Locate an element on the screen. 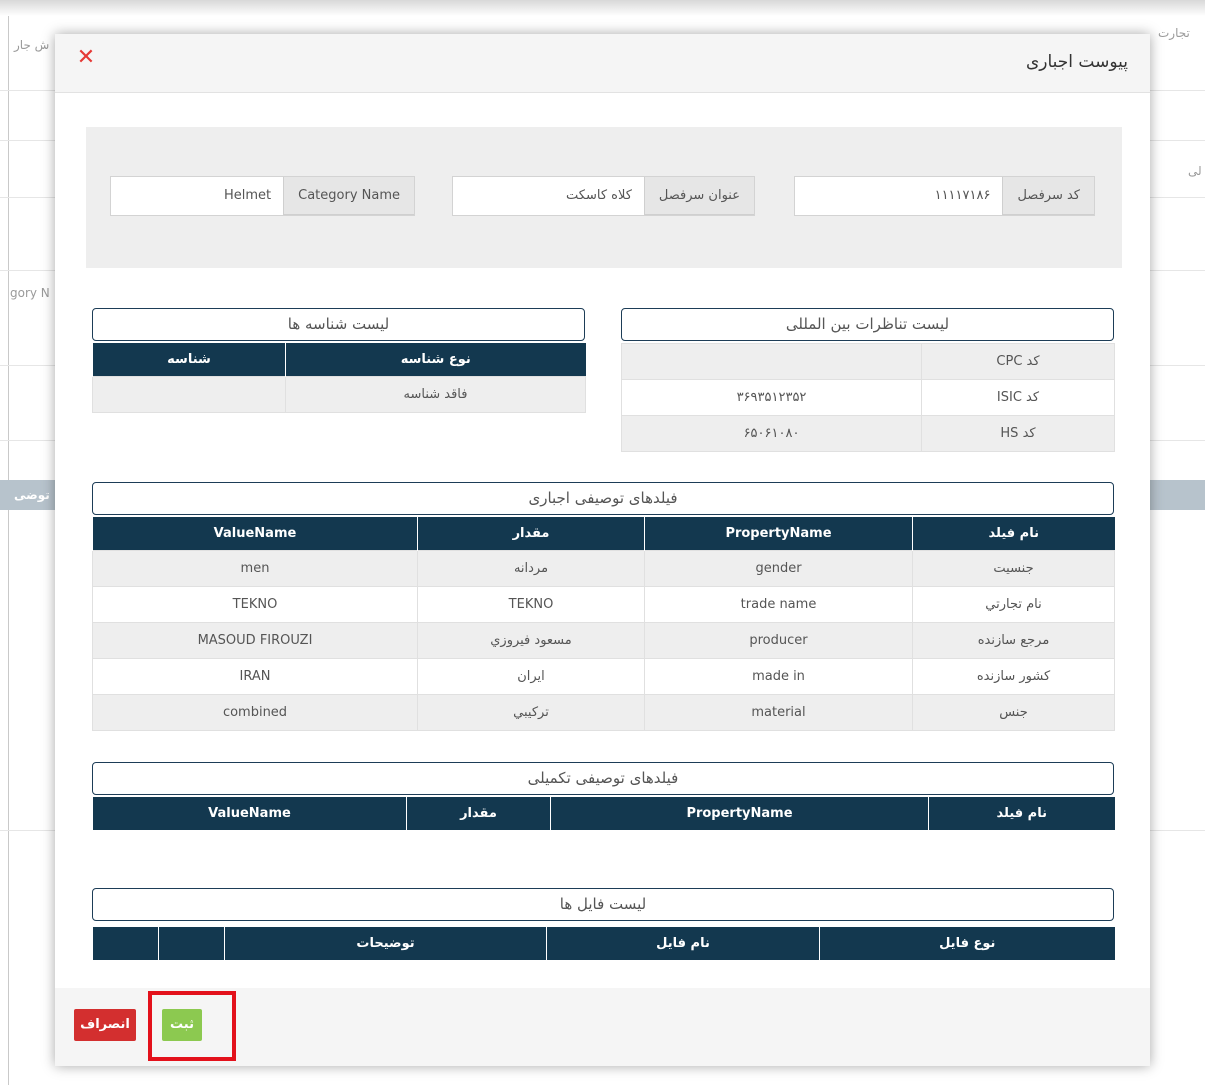  intl-mapping-table: کد CPC کد ISIC ۳۶۹۳۵۱۲۳۵۲ کد HS ۶۵۰۶۱۰۸۰ is located at coordinates (868, 397).